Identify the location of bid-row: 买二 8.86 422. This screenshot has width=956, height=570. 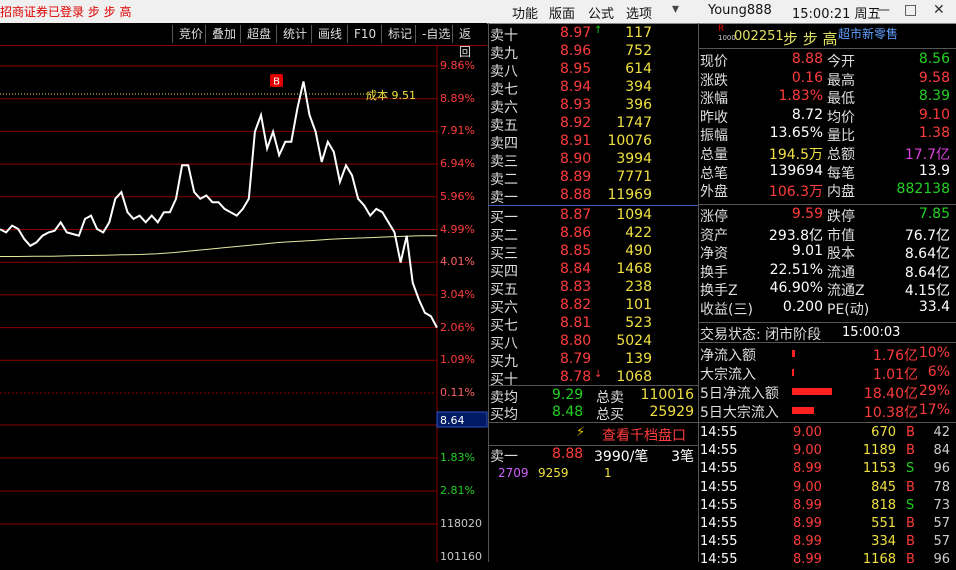
(593, 234).